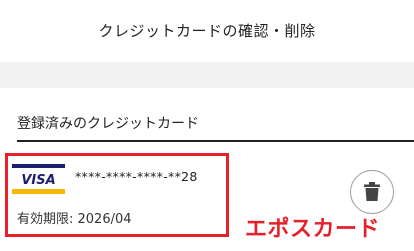 The image size is (414, 251). I want to click on card-brand-label: VISA, so click(38, 180).